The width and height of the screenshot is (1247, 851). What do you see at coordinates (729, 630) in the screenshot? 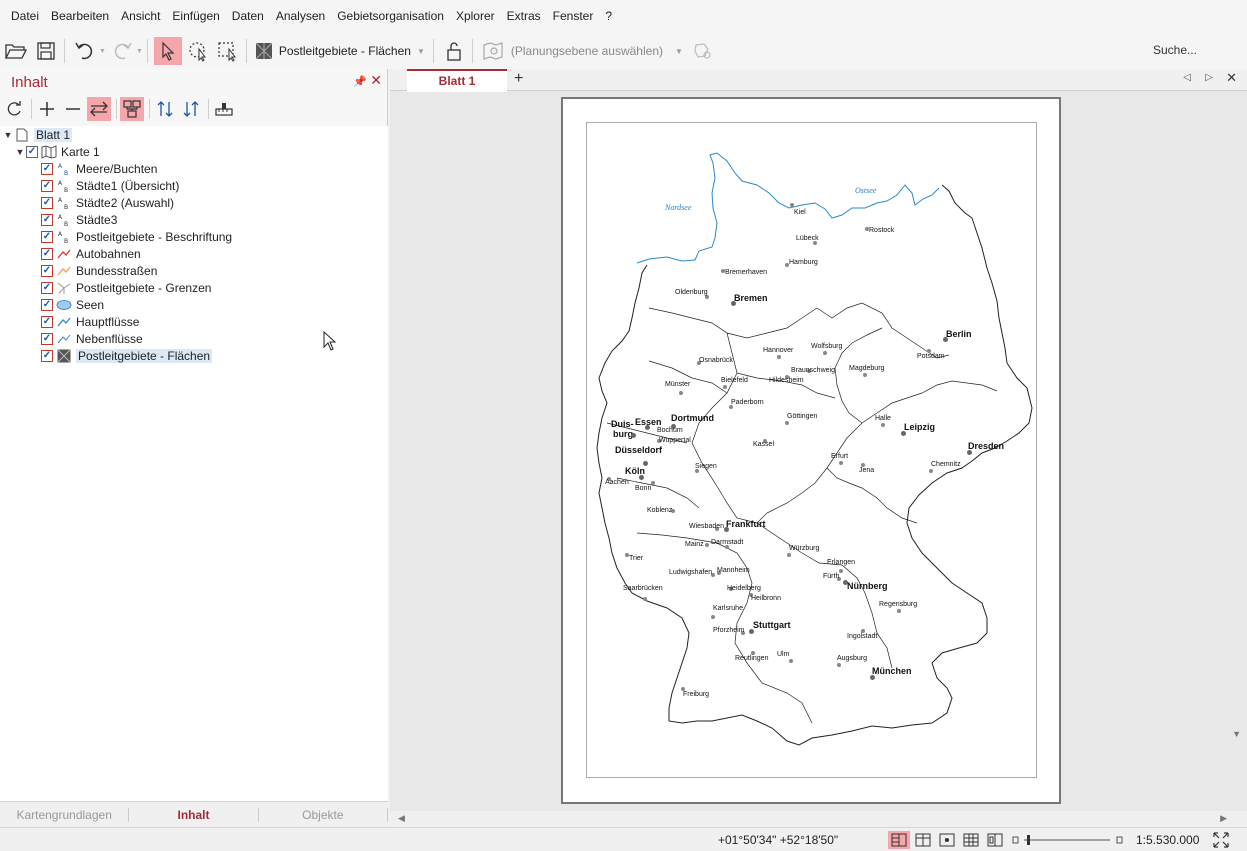
I see `city-label: Pforzheim` at bounding box center [729, 630].